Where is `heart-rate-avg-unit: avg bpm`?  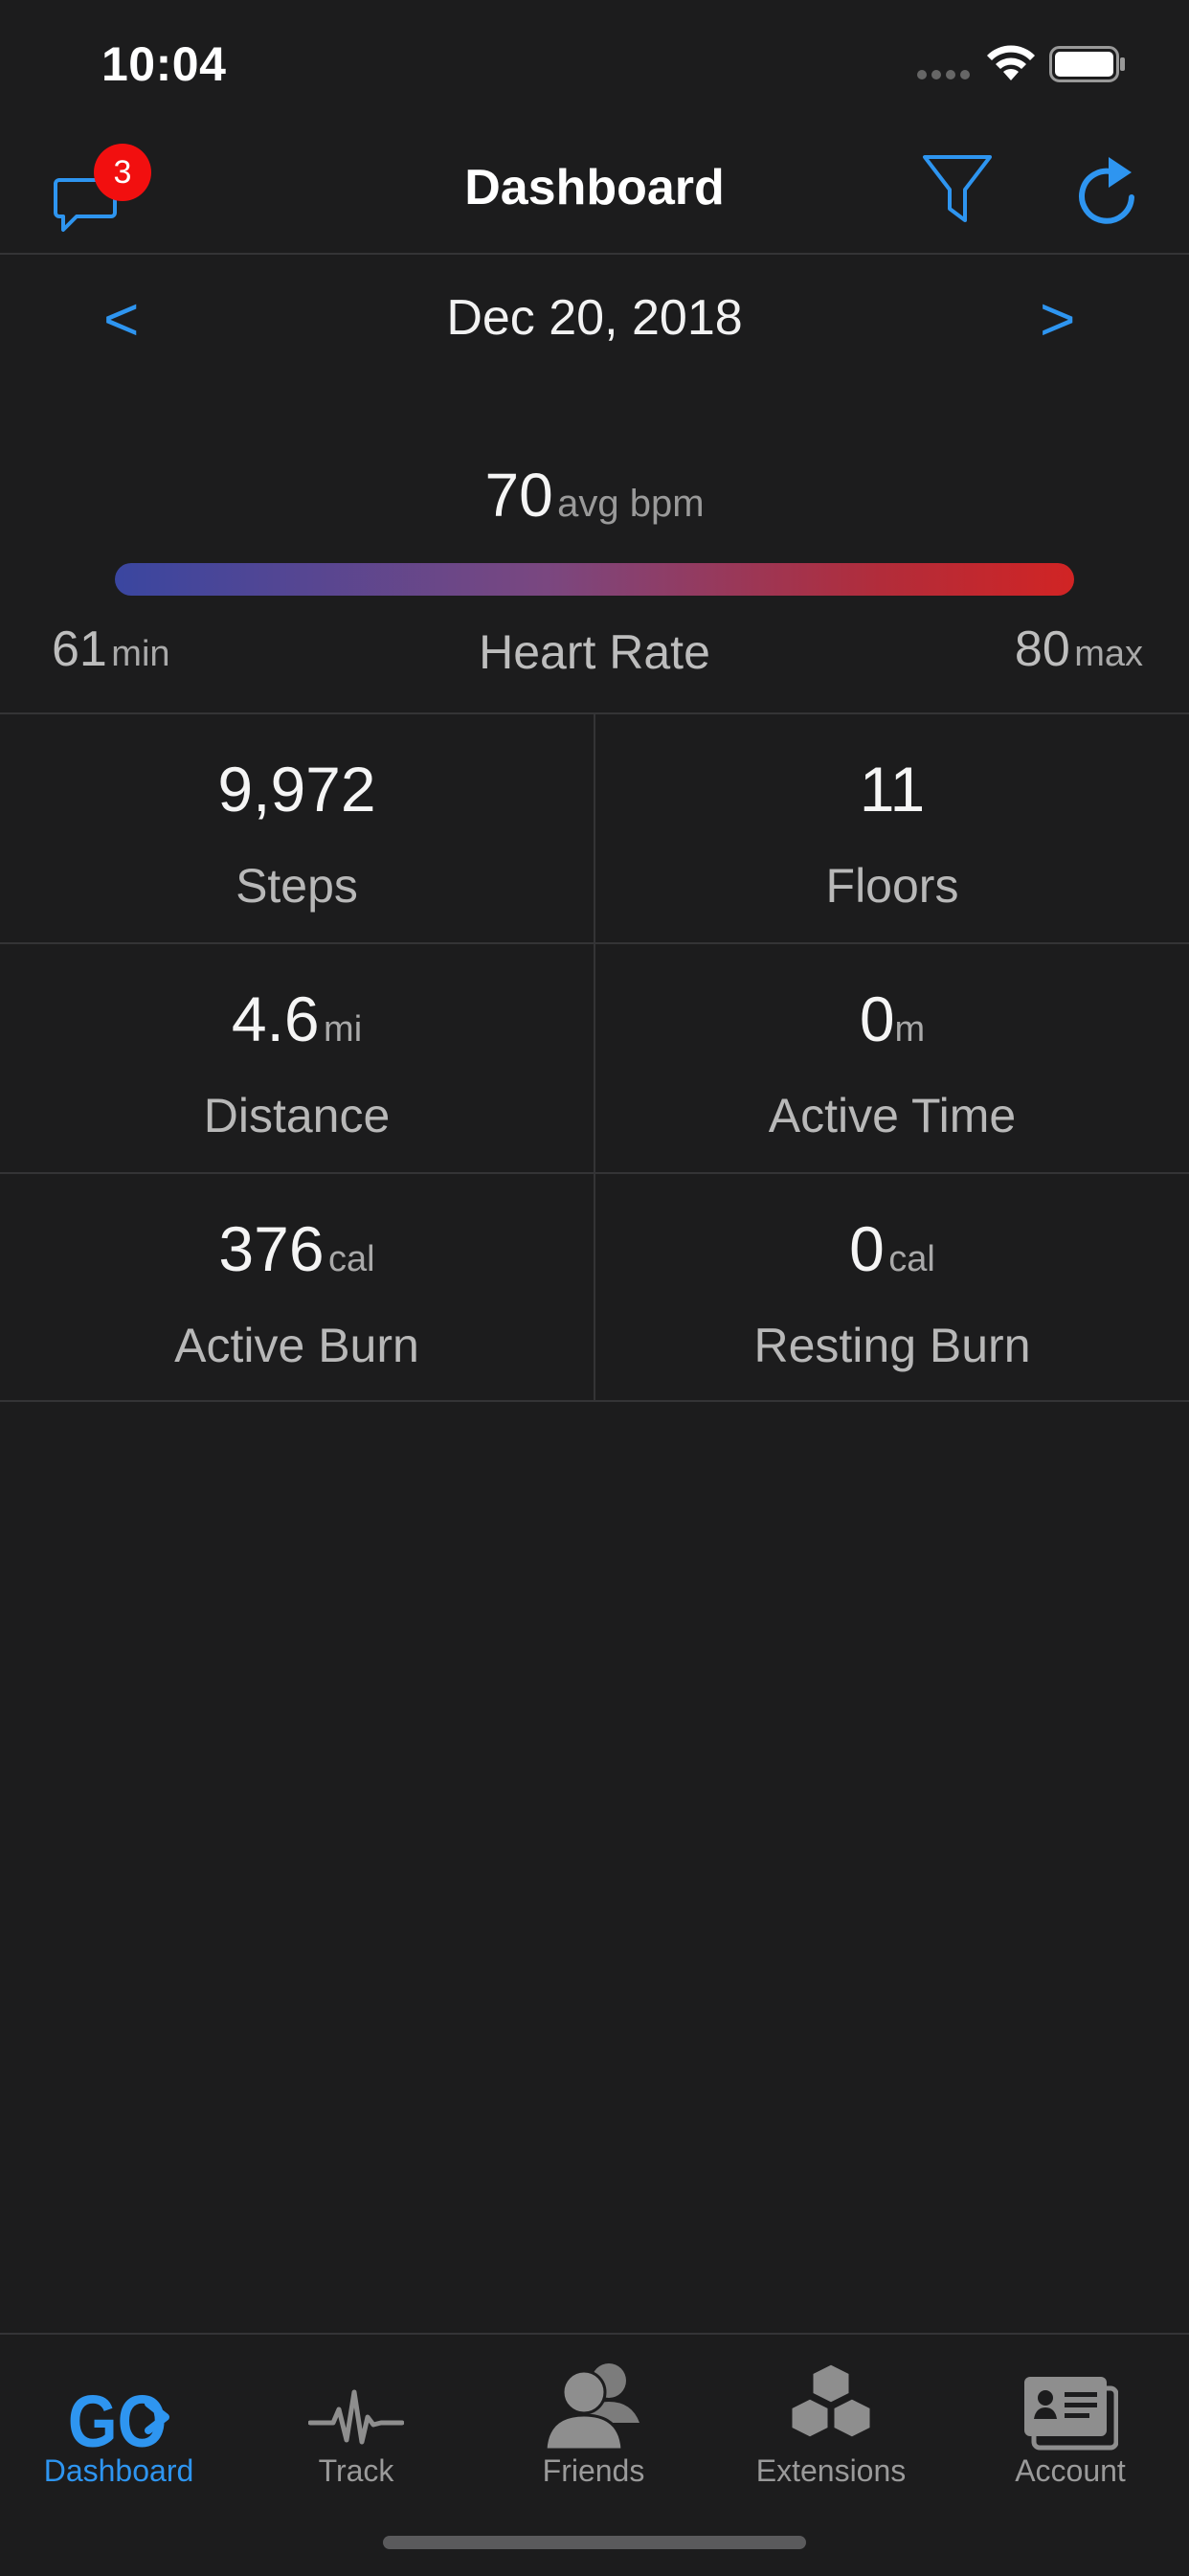
heart-rate-avg-unit: avg bpm is located at coordinates (631, 504).